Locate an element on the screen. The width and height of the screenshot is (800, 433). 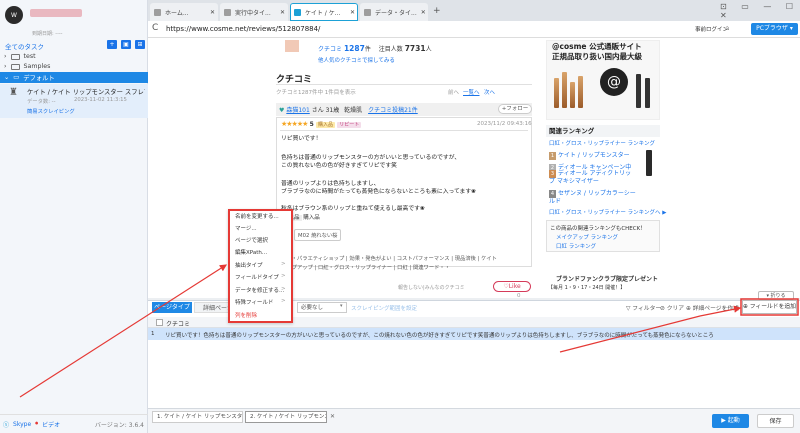
kuchikomi-unit: 件 is located at coordinates (367, 49).